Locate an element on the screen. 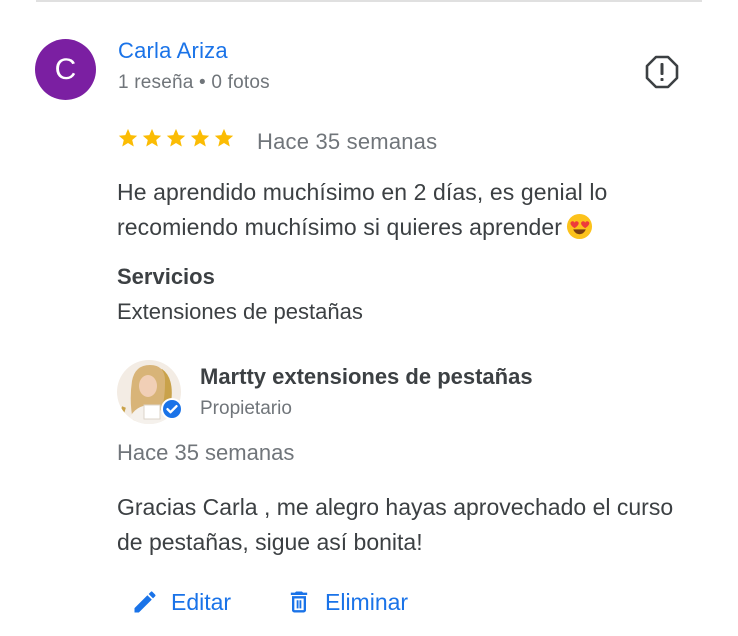  trash-icon is located at coordinates (299, 602).